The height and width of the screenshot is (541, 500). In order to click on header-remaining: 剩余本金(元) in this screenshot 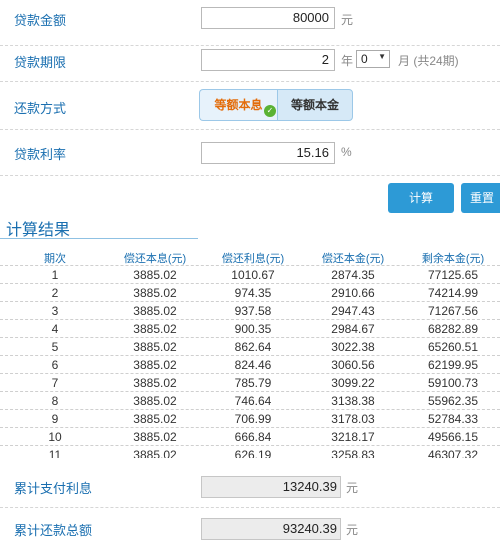, I will do `click(453, 259)`.